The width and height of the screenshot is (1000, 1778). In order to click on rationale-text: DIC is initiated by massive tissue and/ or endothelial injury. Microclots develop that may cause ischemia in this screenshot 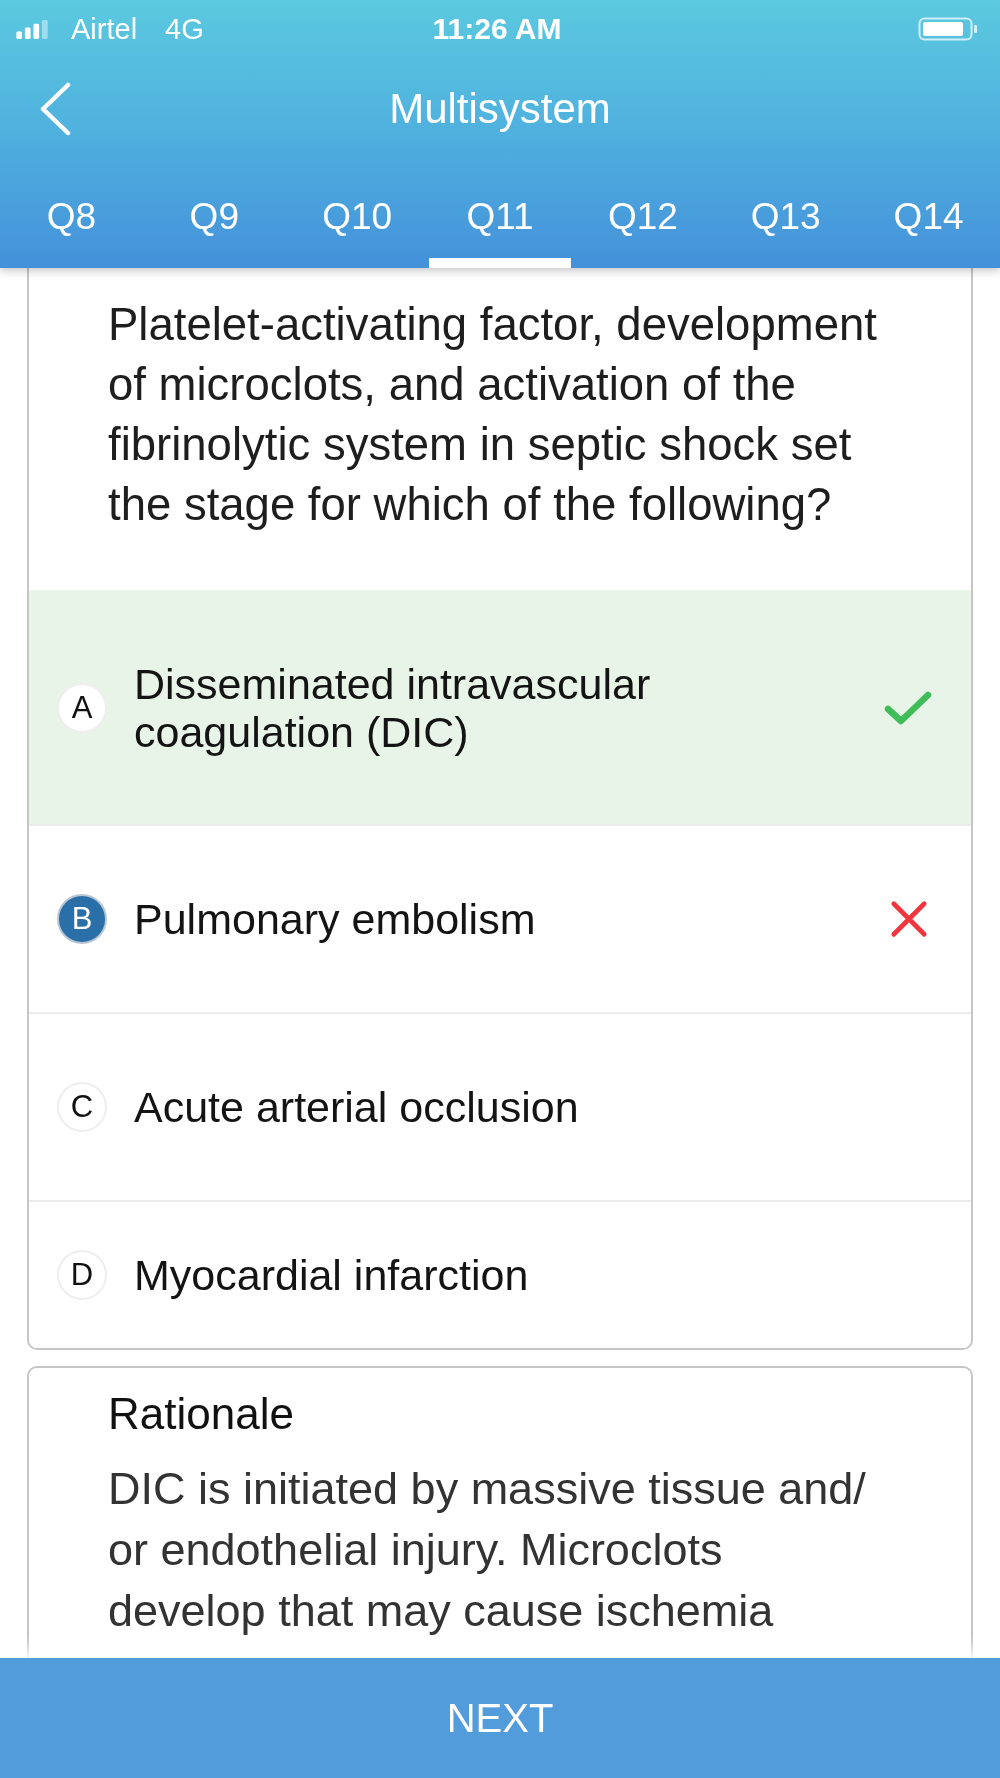, I will do `click(487, 1550)`.